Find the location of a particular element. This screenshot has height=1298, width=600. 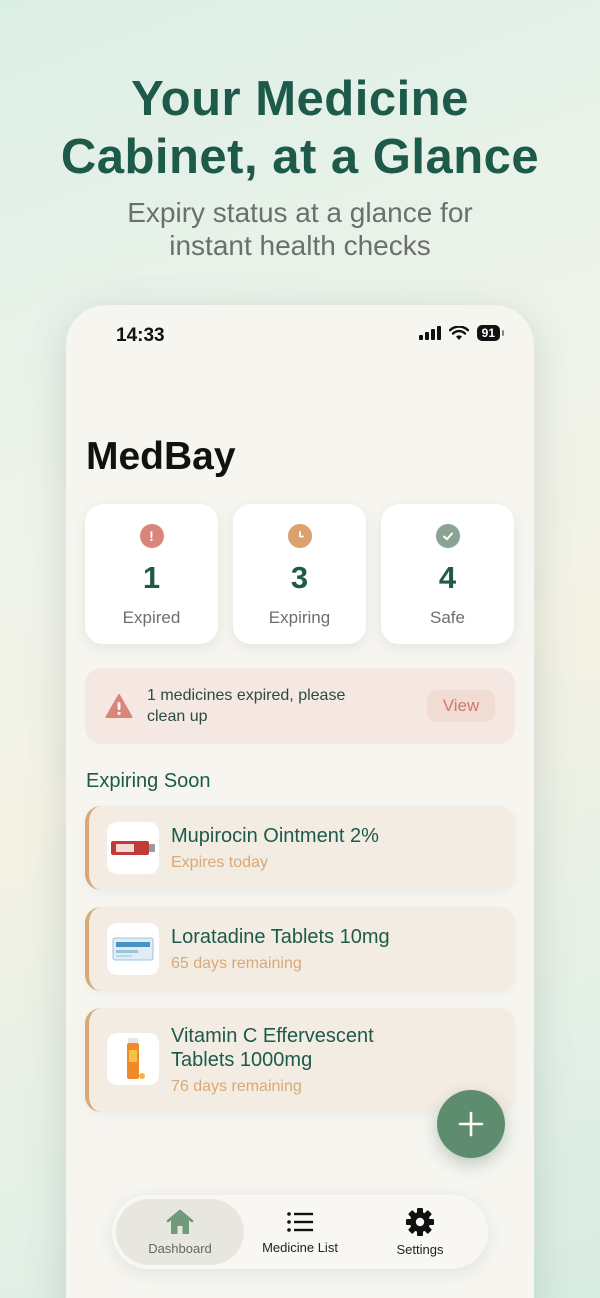

add-medicine-button is located at coordinates (471, 1124).